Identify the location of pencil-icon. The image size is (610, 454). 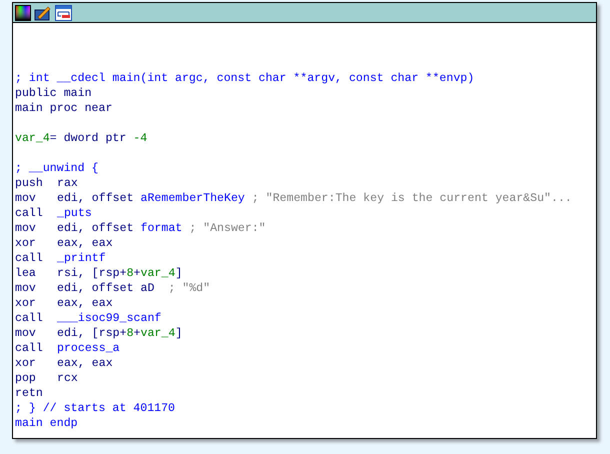
(43, 12).